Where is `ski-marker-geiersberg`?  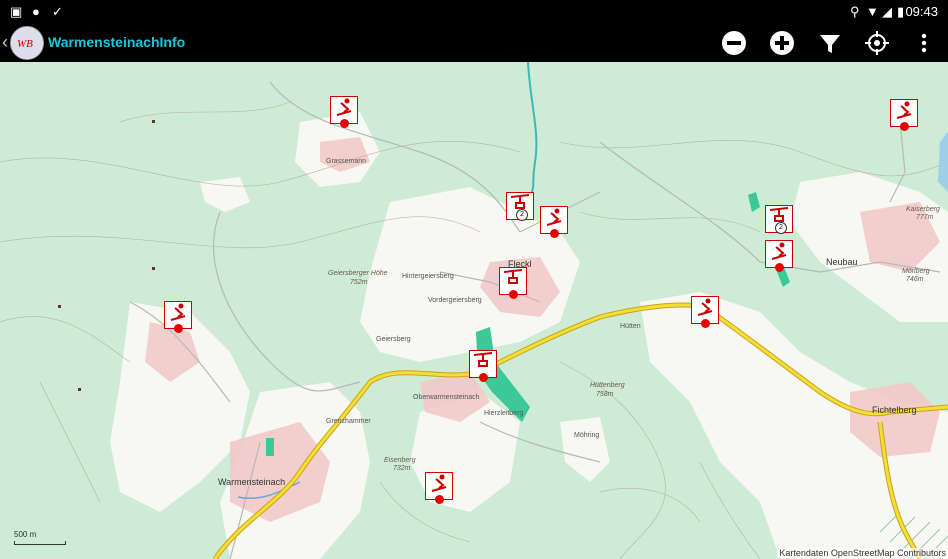 ski-marker-geiersberg is located at coordinates (705, 312).